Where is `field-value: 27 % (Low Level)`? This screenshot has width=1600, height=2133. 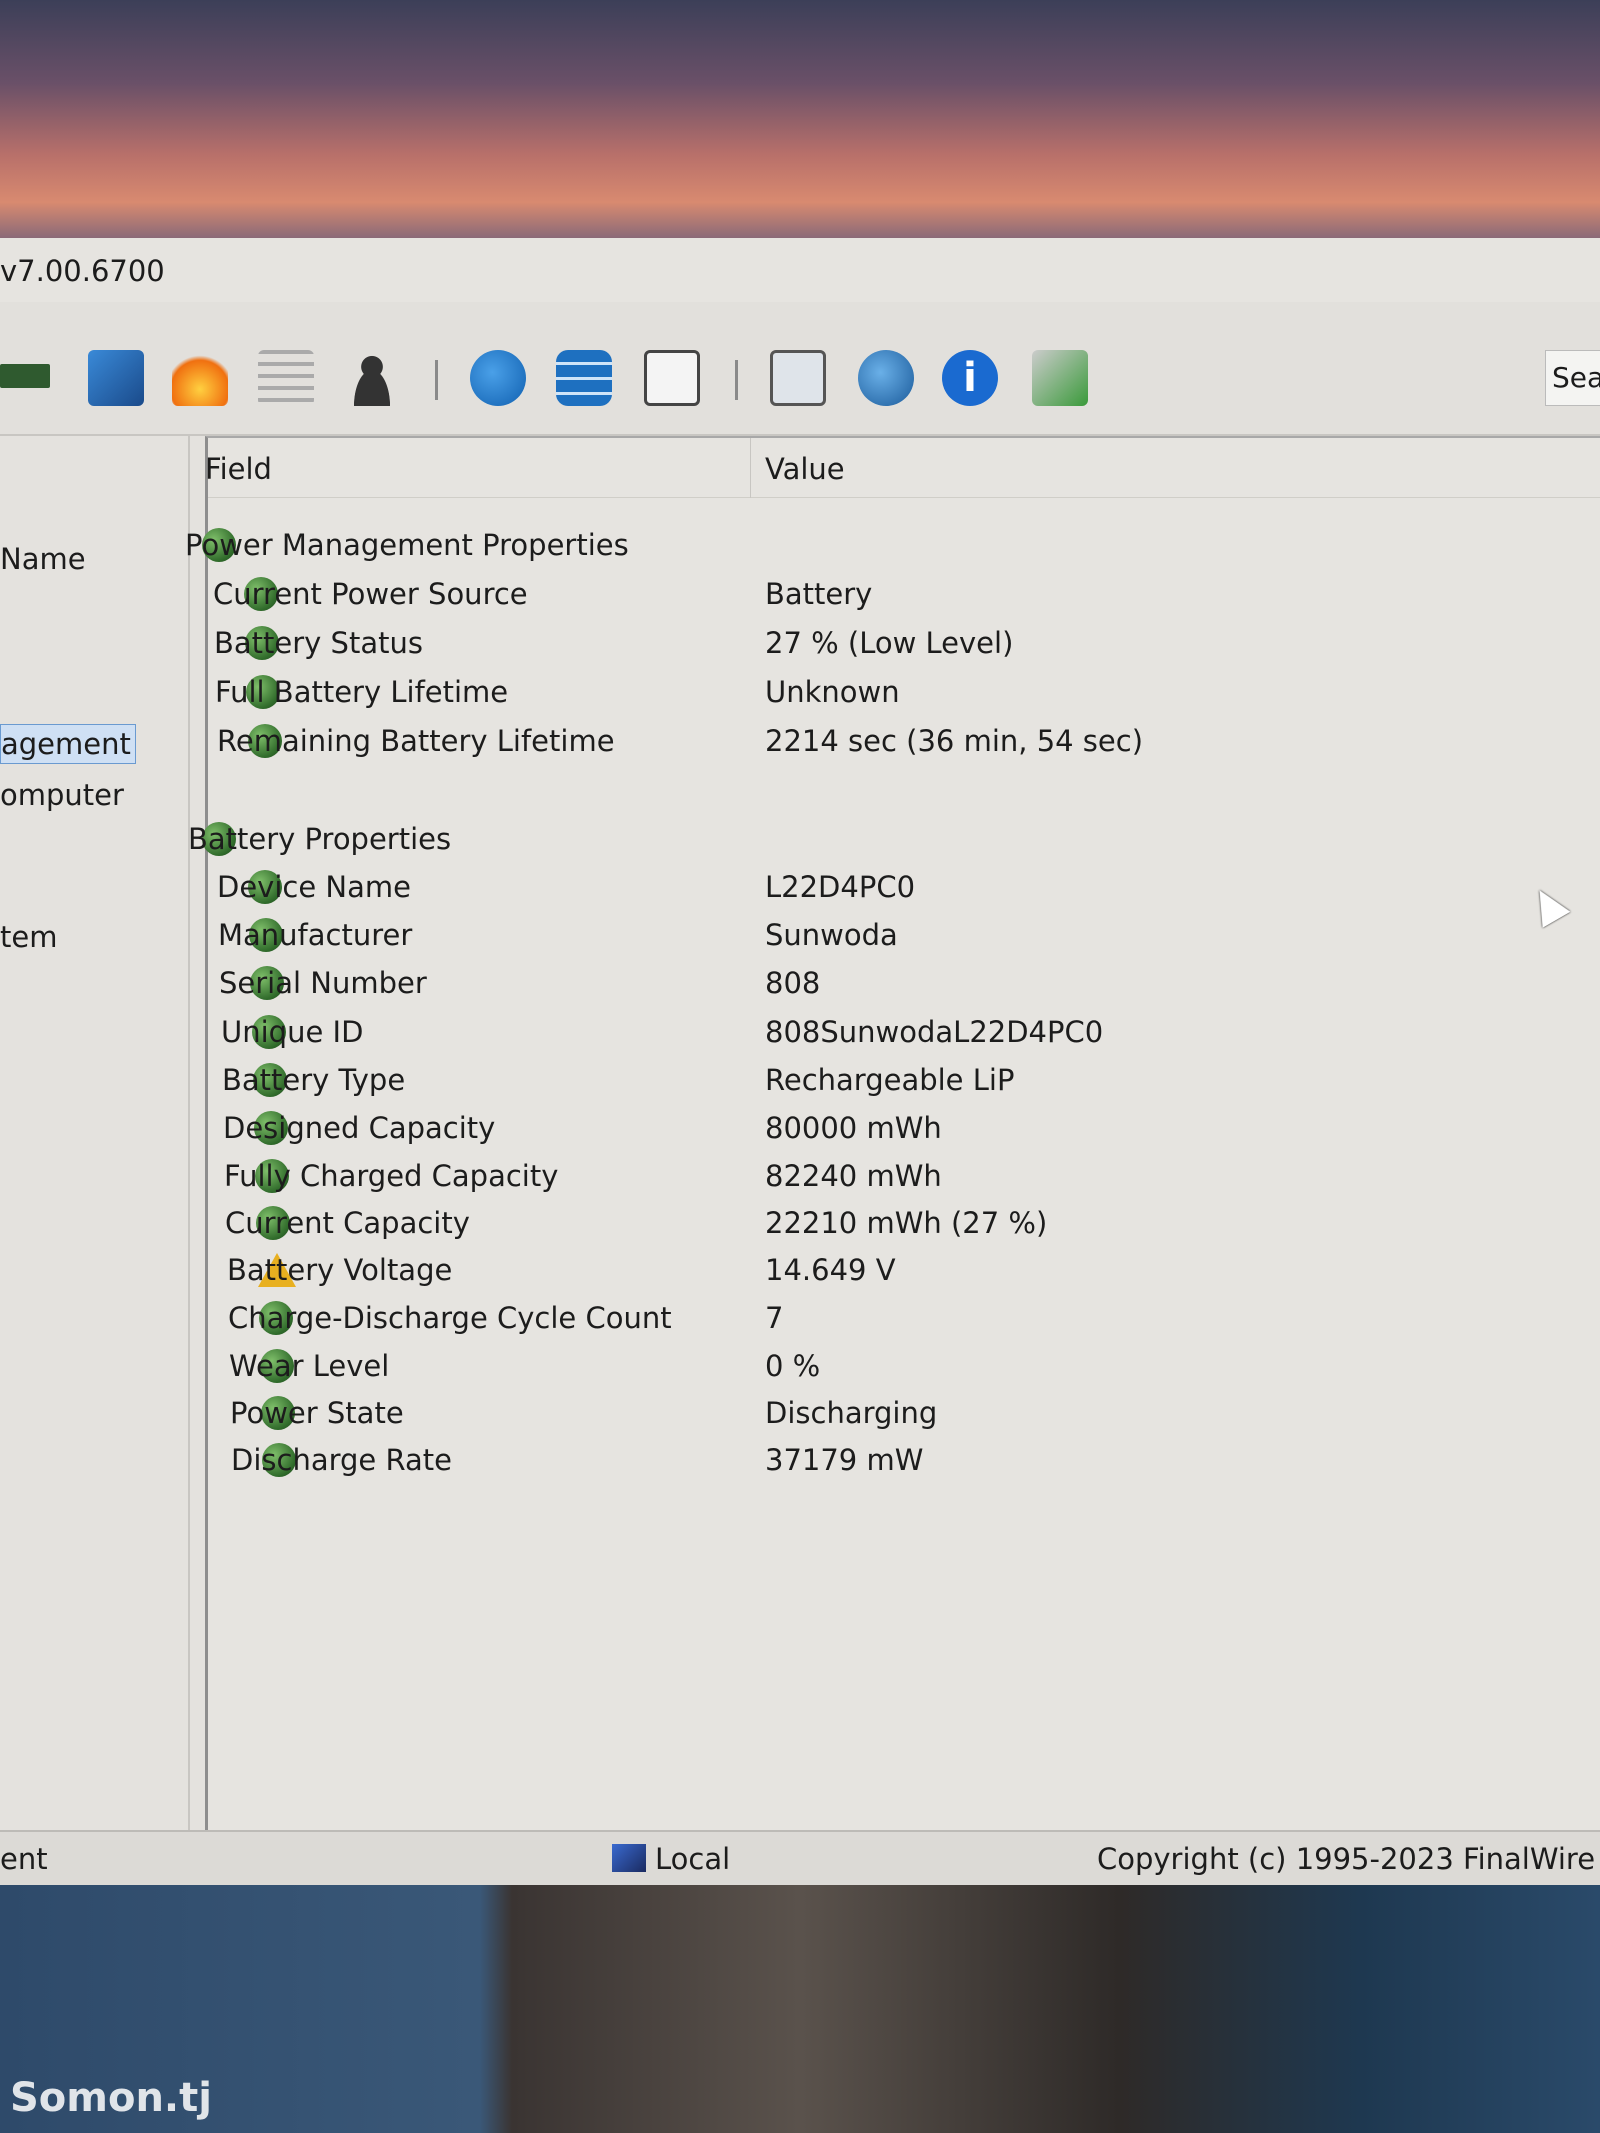
field-value: 27 % (Low Level) is located at coordinates (889, 643).